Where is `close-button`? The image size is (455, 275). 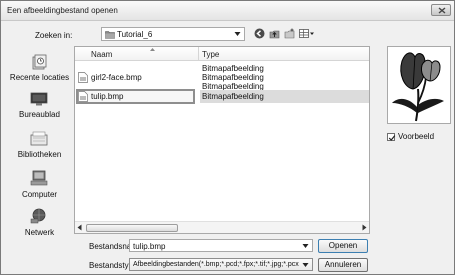 close-button is located at coordinates (441, 10).